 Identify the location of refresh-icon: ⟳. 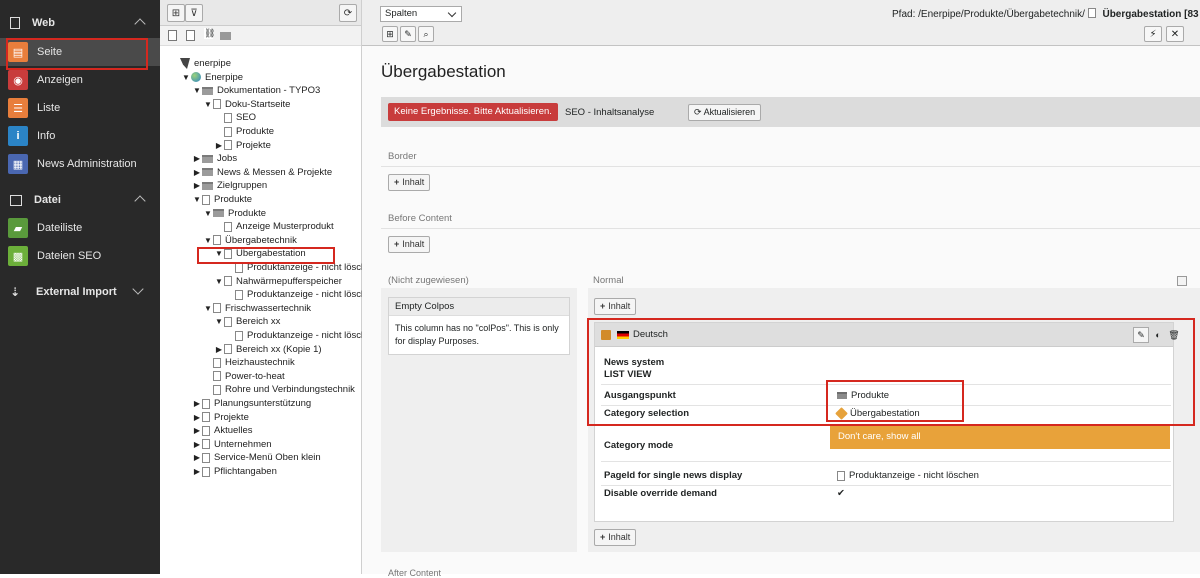
(348, 13).